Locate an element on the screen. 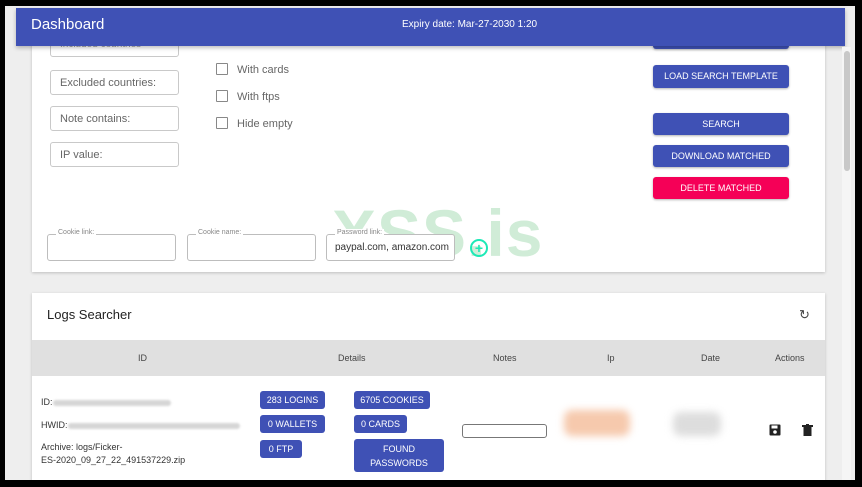  excluded-countries-placeholder: Excluded countries: is located at coordinates (108, 83).